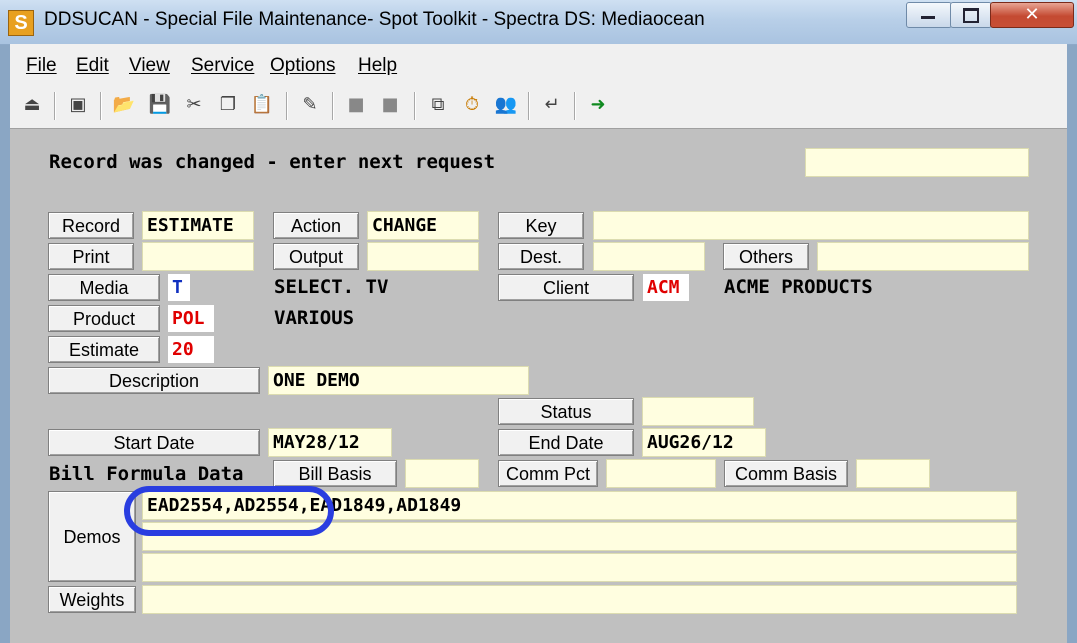 The width and height of the screenshot is (1077, 643). What do you see at coordinates (198, 225) in the screenshot?
I see `record-field: ESTIMATE` at bounding box center [198, 225].